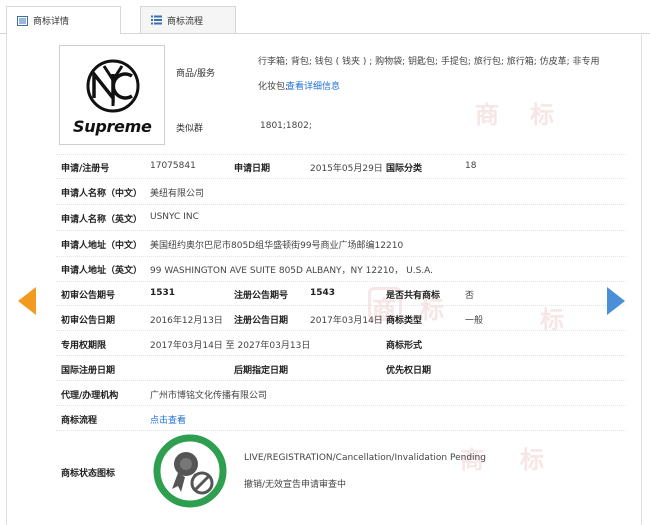 The width and height of the screenshot is (650, 525). I want to click on trademark-image: Supreme, so click(112, 95).